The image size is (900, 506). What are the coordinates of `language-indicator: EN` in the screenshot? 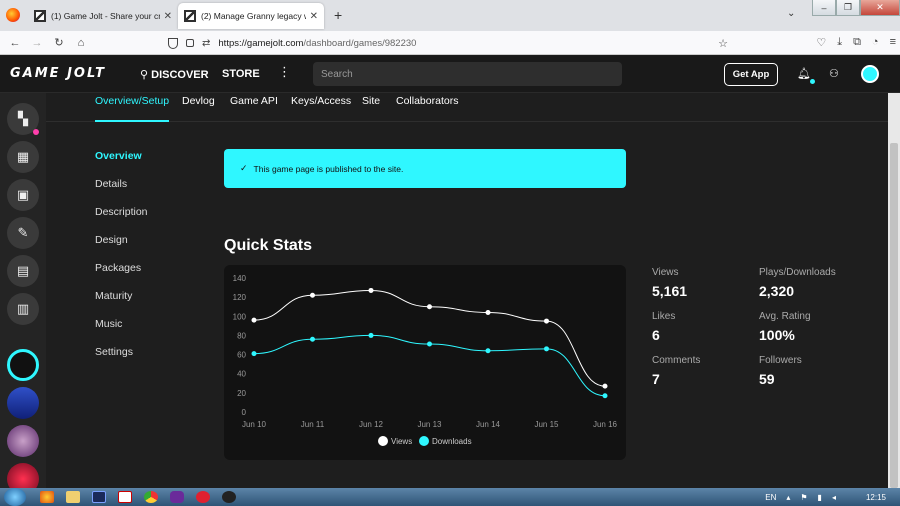 It's located at (770, 497).